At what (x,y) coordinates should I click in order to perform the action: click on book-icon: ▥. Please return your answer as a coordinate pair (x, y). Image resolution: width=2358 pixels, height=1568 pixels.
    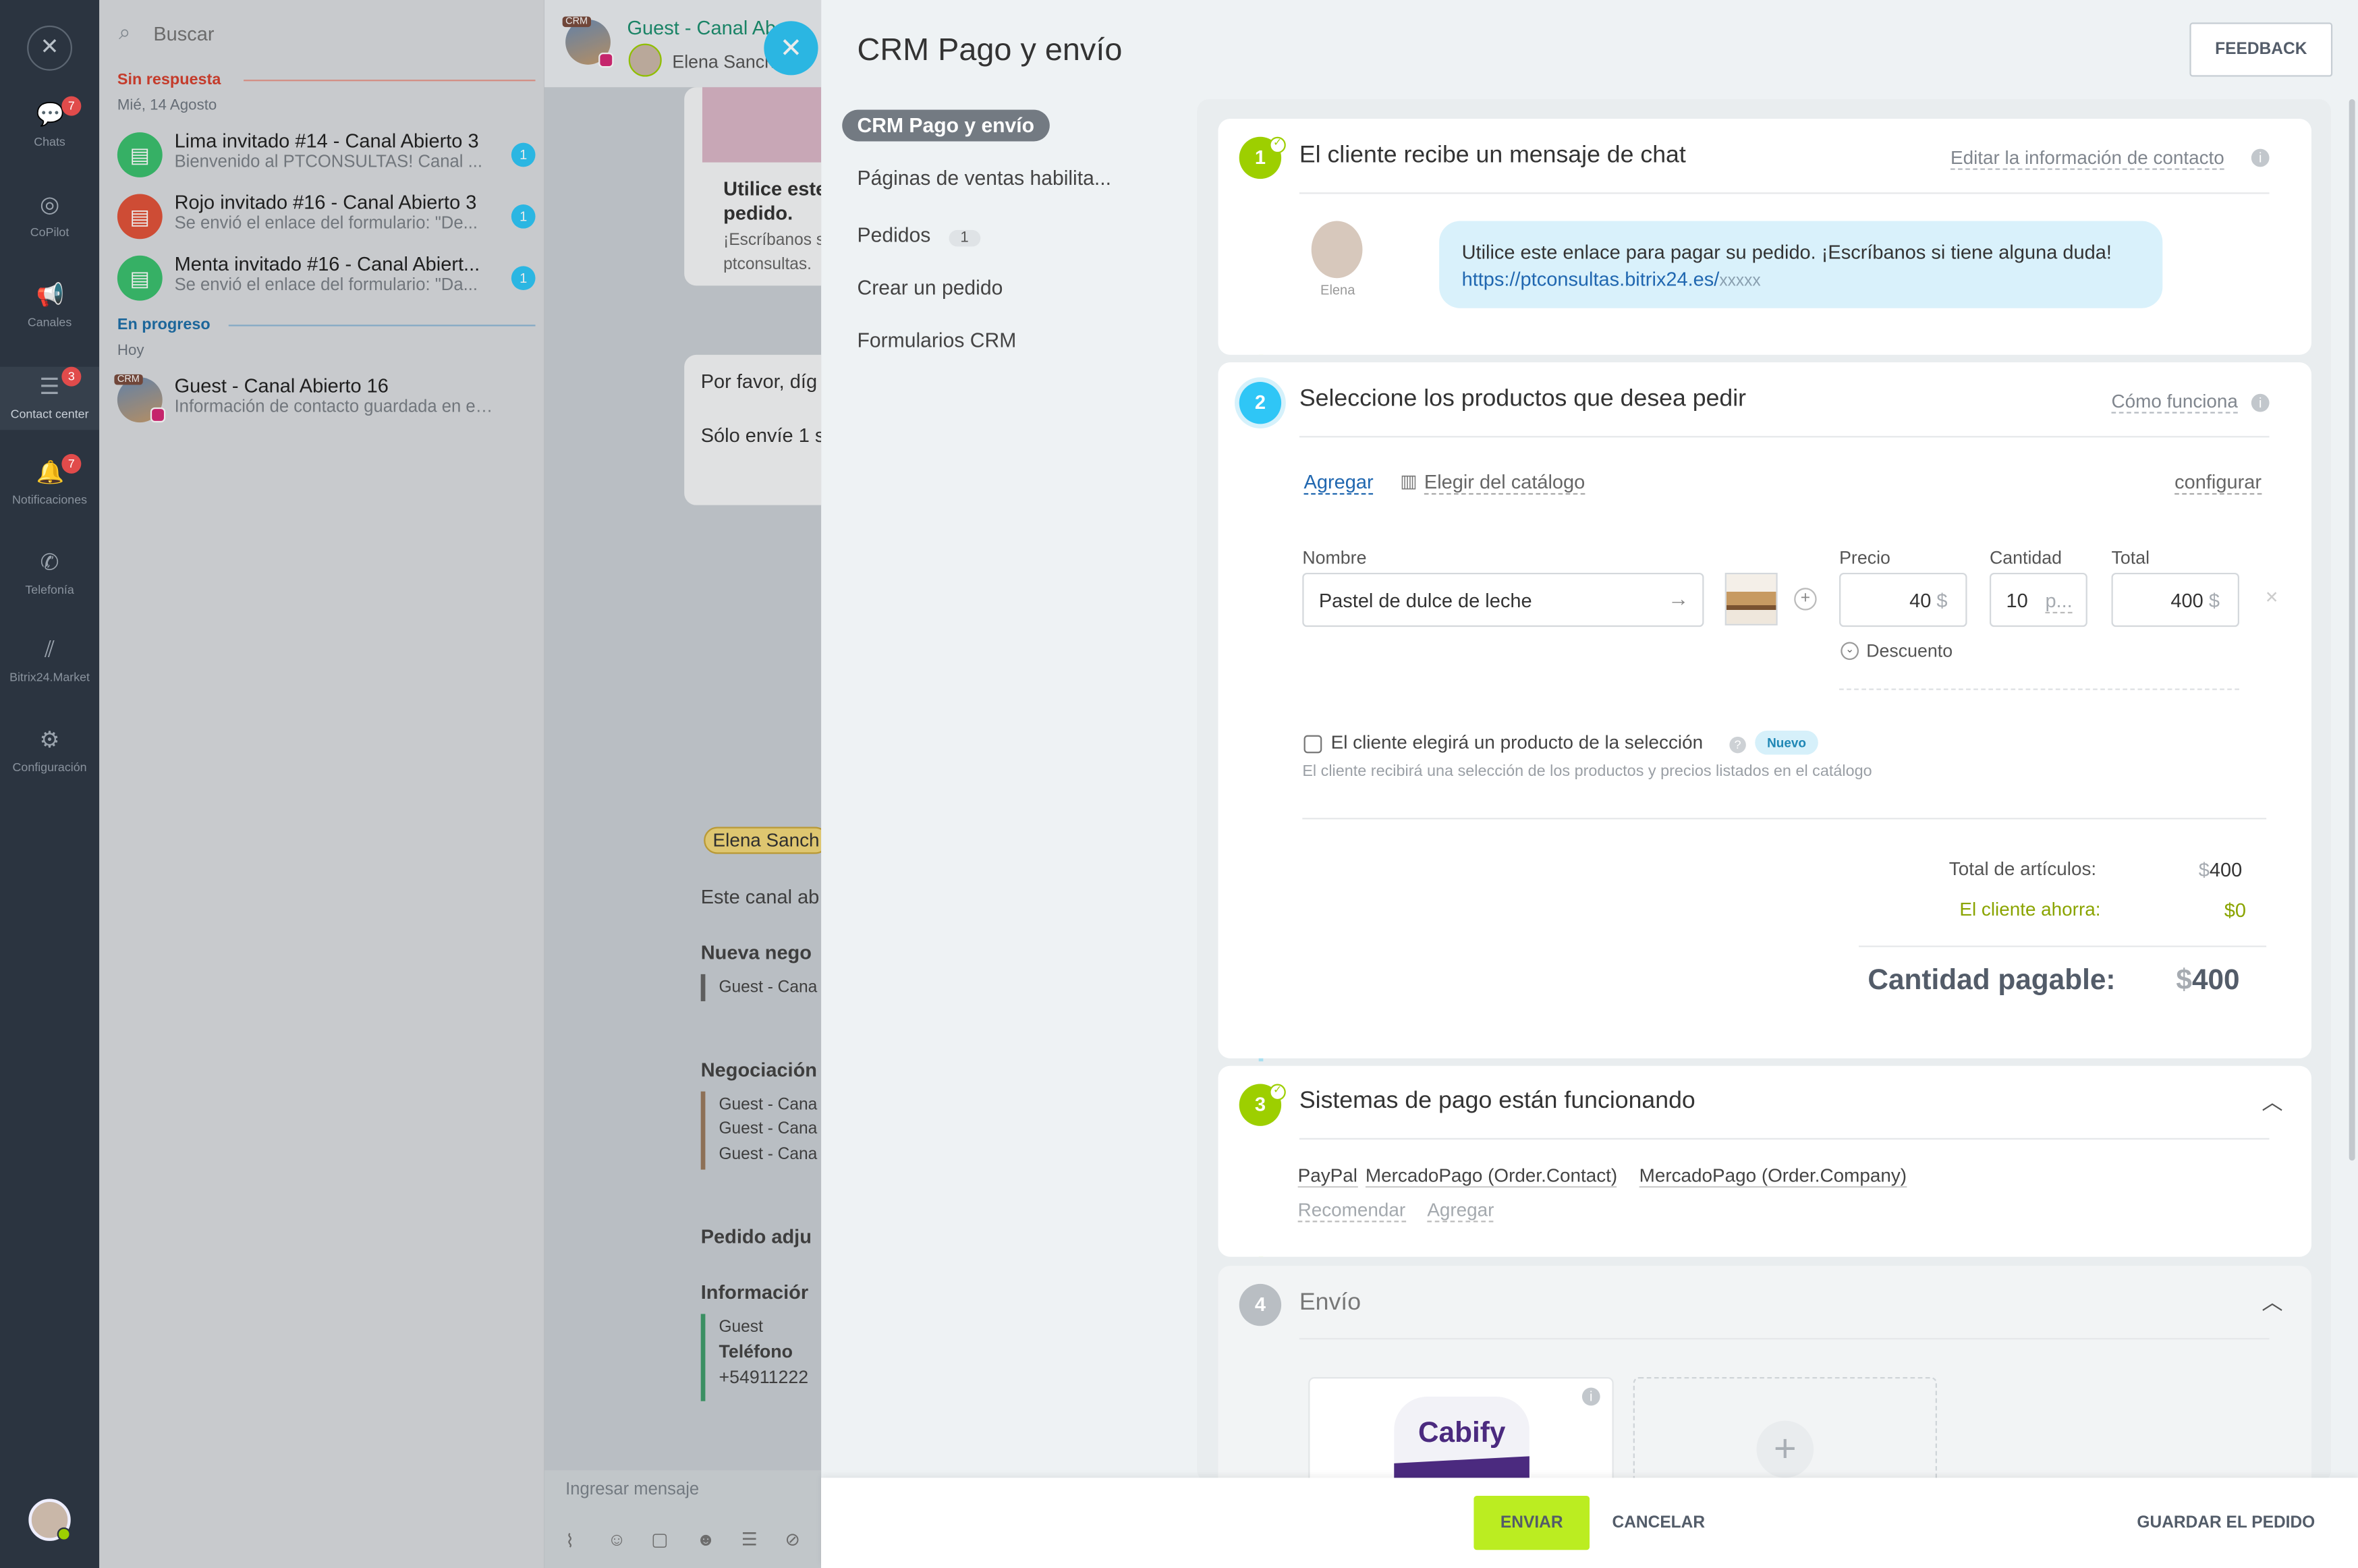
    Looking at the image, I should click on (1408, 481).